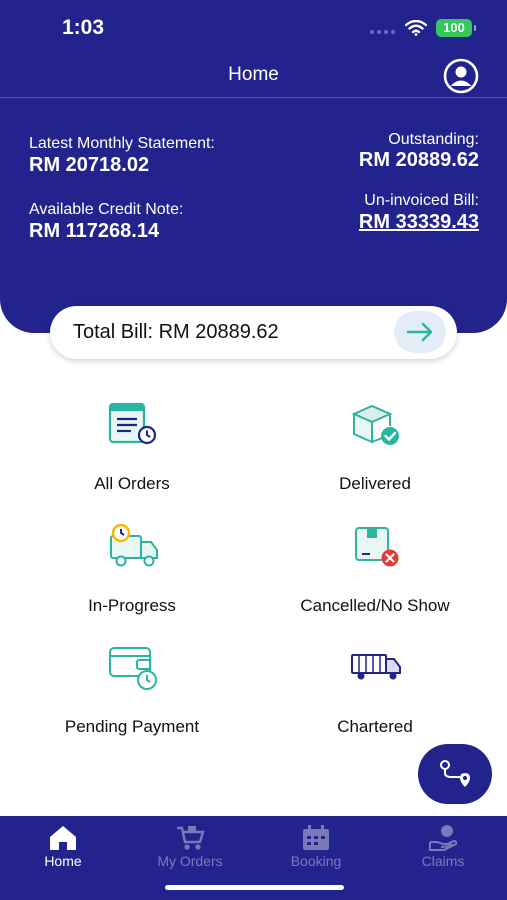 The image size is (507, 900). I want to click on tile-all-orders: All Orders, so click(132, 457).